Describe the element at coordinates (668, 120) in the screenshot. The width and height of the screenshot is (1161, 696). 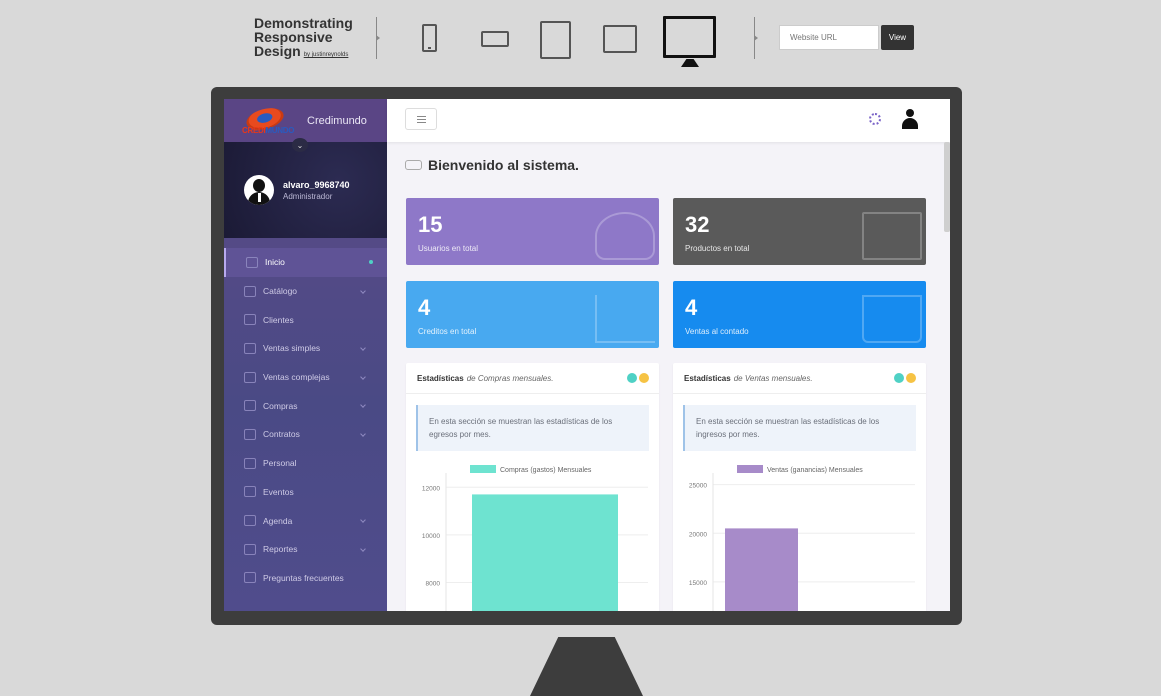
I see `top-navbar` at that location.